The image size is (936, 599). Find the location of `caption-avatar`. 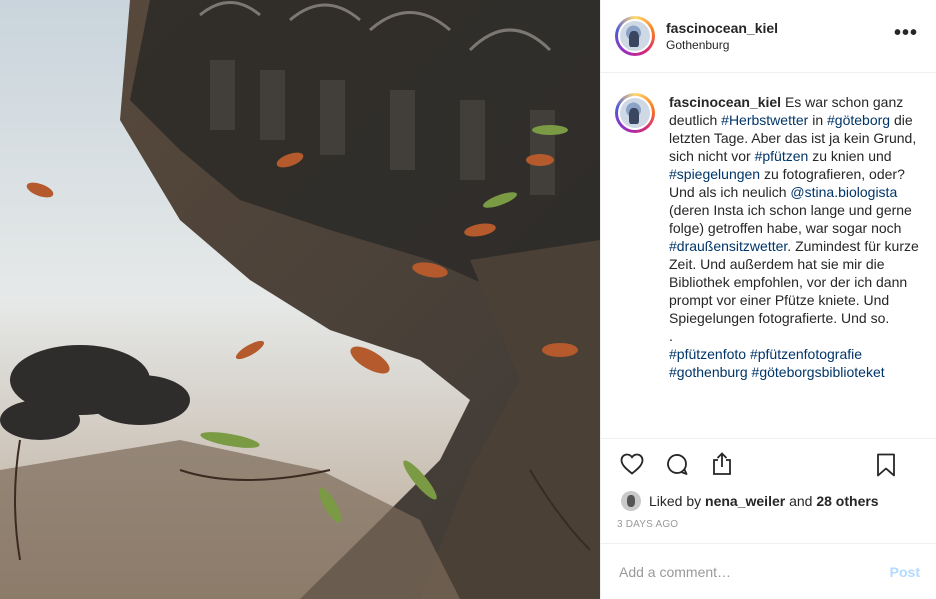

caption-avatar is located at coordinates (635, 113).